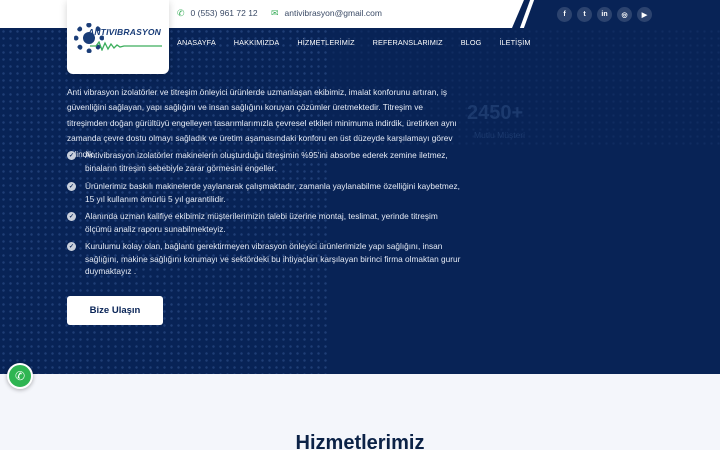  I want to click on phone-contact: ✆ 0 (553) 961 72 12, so click(217, 13).